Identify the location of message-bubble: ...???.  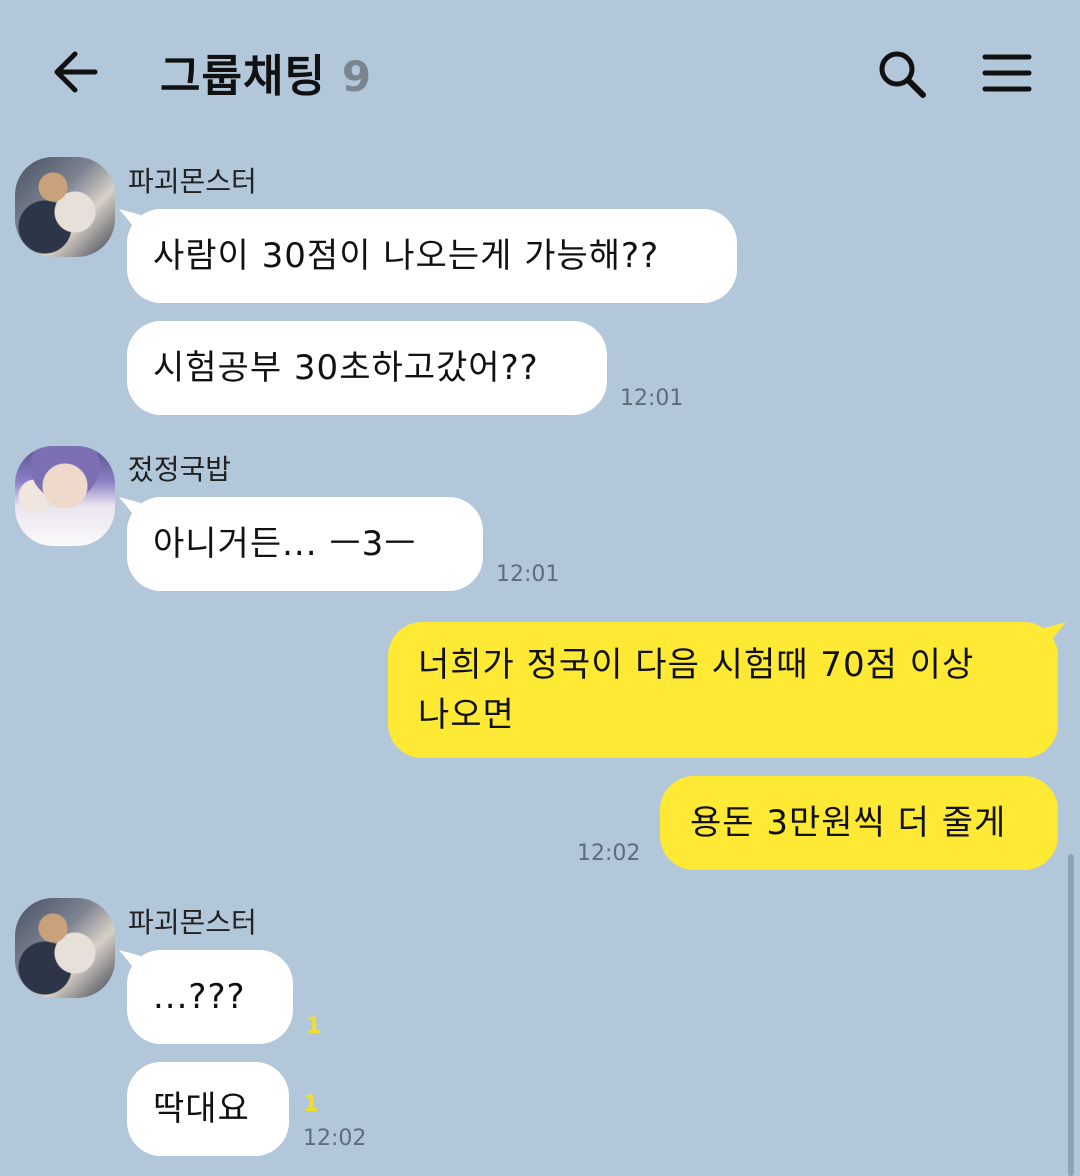
(206, 997).